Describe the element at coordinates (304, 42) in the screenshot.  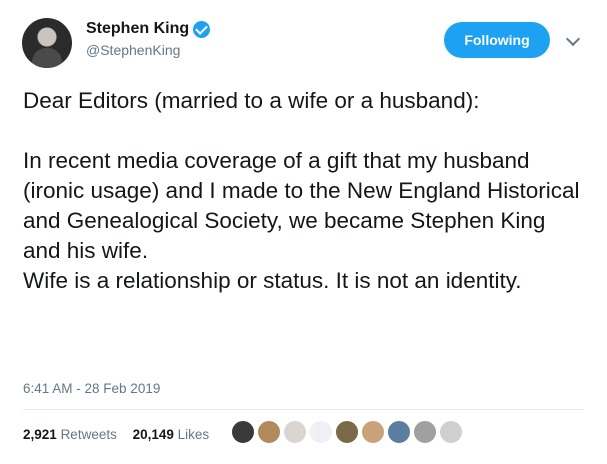
I see `tweet-header: Stephen King @StephenKing Following` at that location.